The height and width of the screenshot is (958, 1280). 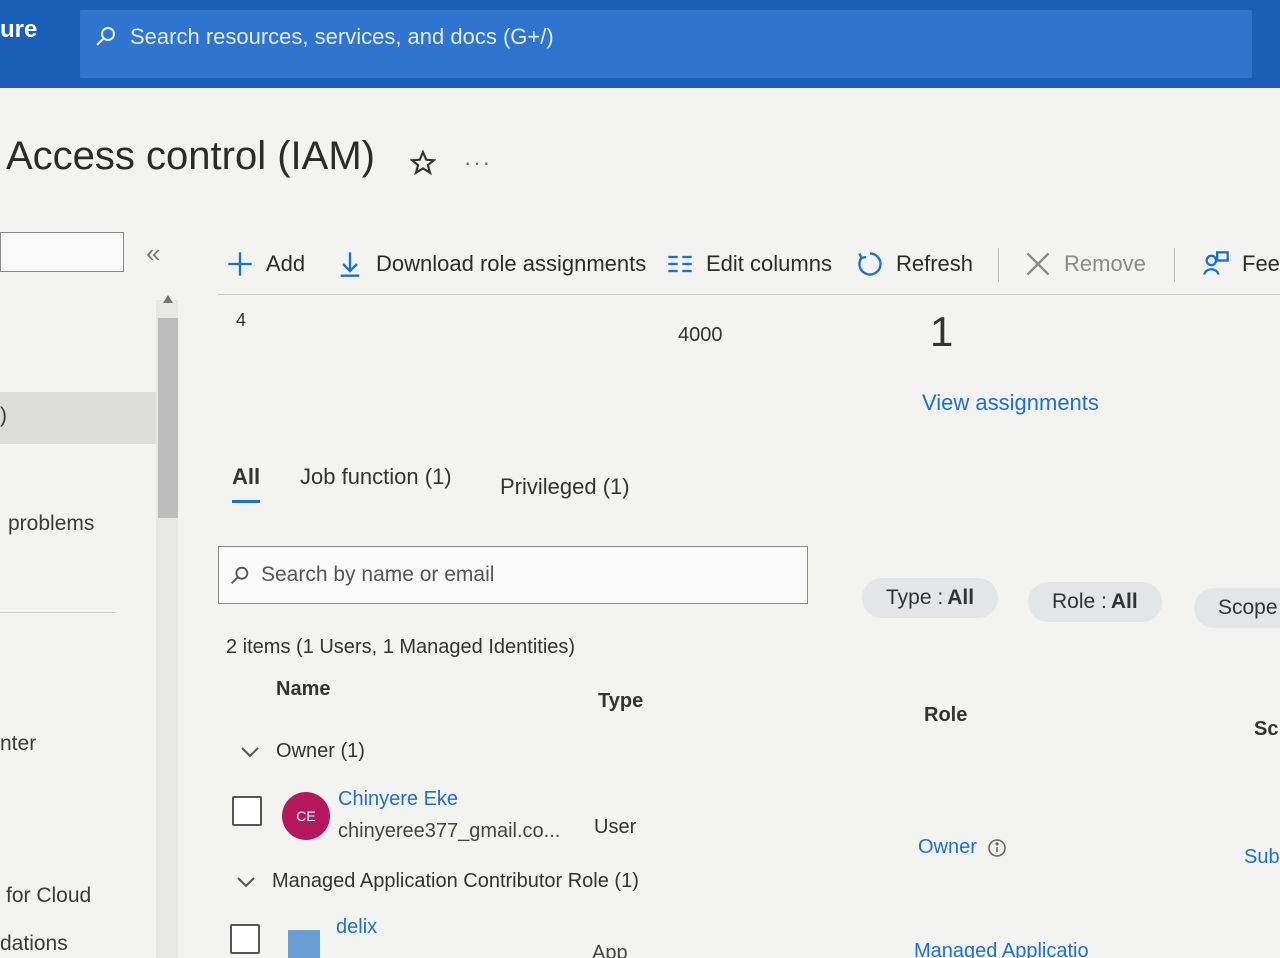 What do you see at coordinates (455, 881) in the screenshot?
I see `group-label: Managed Application Contributor Role (1)` at bounding box center [455, 881].